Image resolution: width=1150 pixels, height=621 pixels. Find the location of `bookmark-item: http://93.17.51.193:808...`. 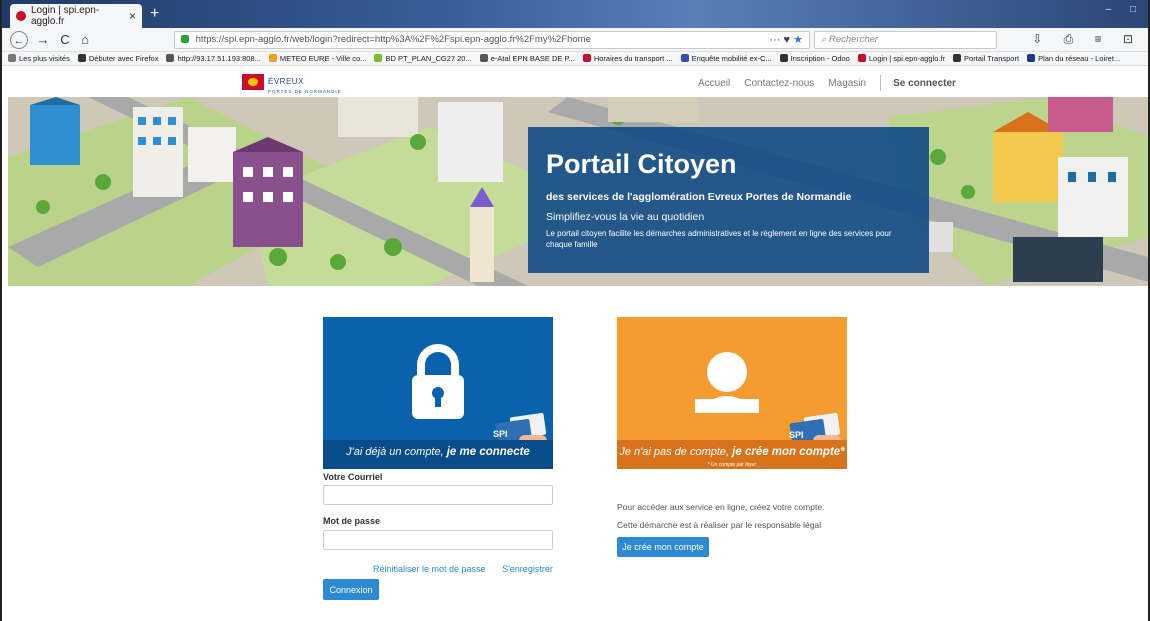

bookmark-item: http://93.17.51.193:808... is located at coordinates (213, 58).